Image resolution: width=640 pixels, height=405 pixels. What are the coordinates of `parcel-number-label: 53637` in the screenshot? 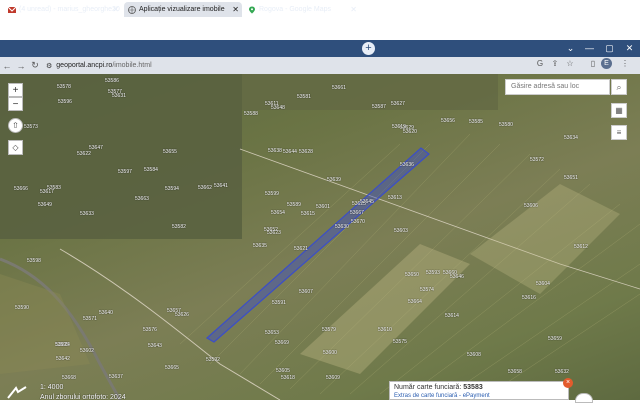 It's located at (116, 377).